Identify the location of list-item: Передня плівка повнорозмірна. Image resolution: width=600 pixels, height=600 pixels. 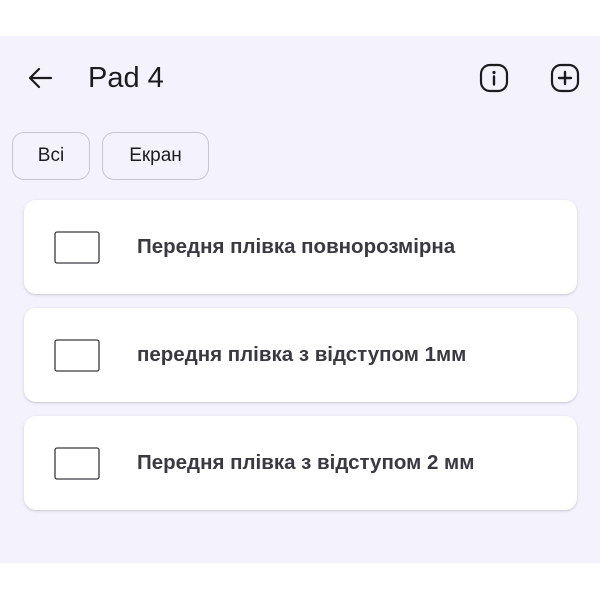
(300, 247).